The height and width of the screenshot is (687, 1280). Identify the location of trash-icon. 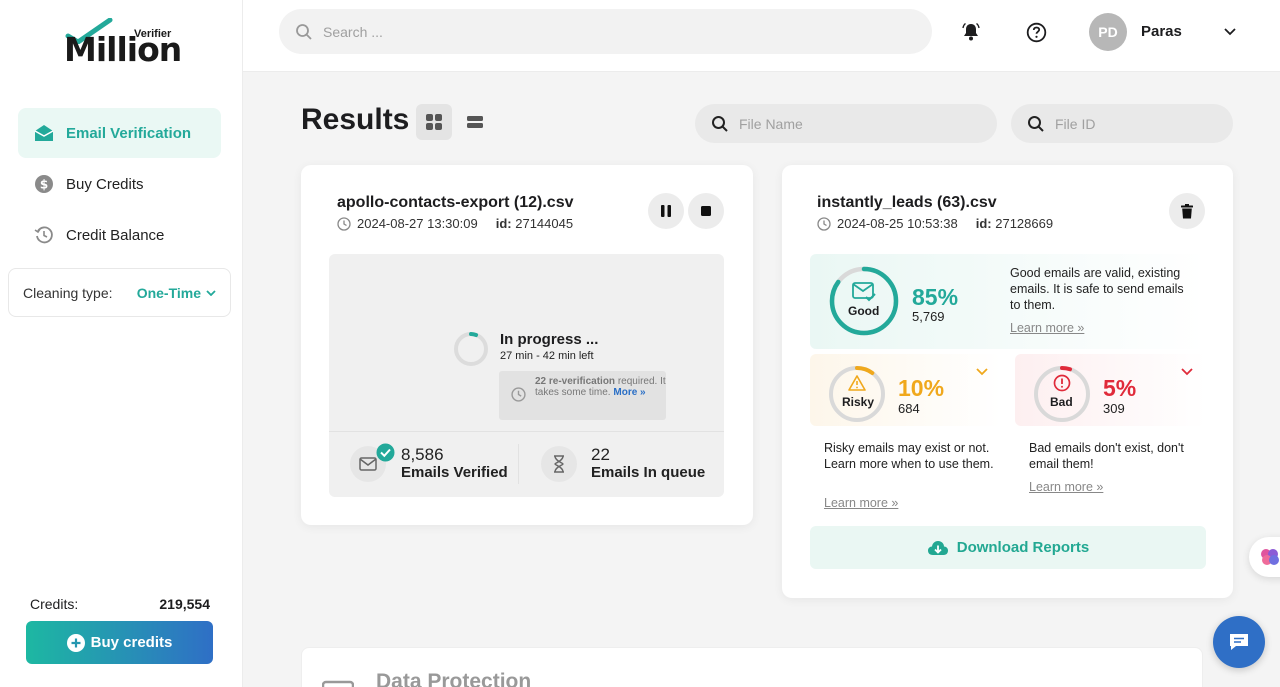
(1187, 210).